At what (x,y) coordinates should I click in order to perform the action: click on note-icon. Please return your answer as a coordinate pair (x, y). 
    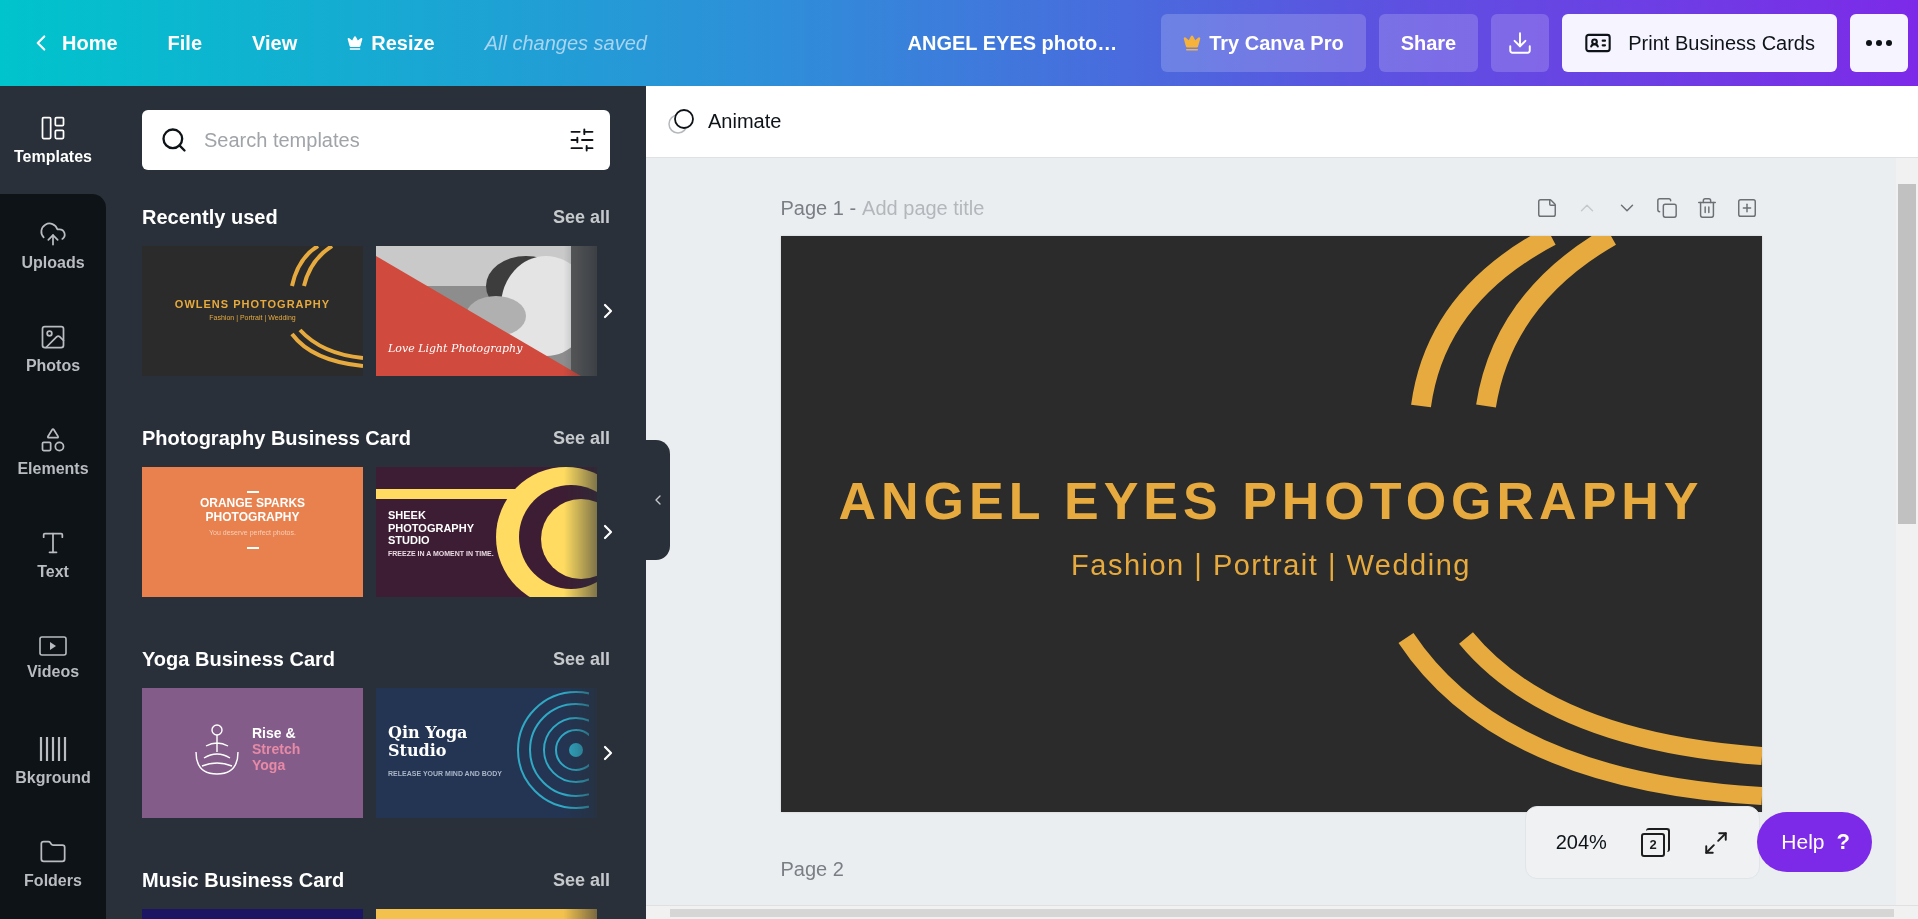
    Looking at the image, I should click on (1546, 208).